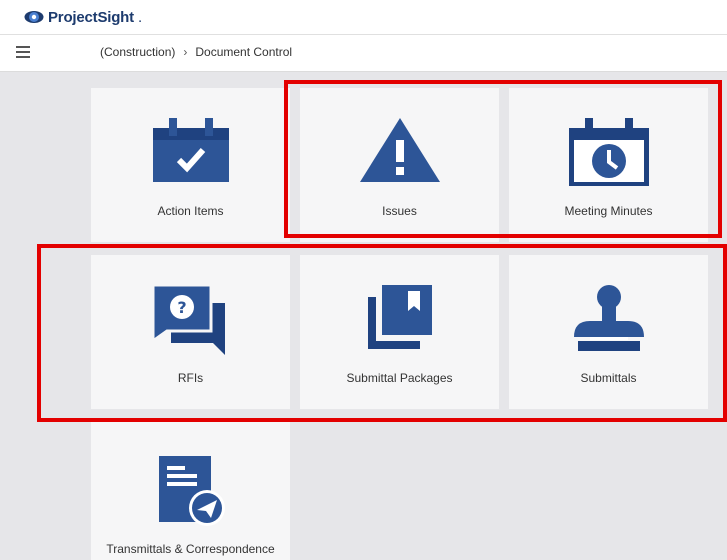  I want to click on calendar-check-icon, so click(190, 150).